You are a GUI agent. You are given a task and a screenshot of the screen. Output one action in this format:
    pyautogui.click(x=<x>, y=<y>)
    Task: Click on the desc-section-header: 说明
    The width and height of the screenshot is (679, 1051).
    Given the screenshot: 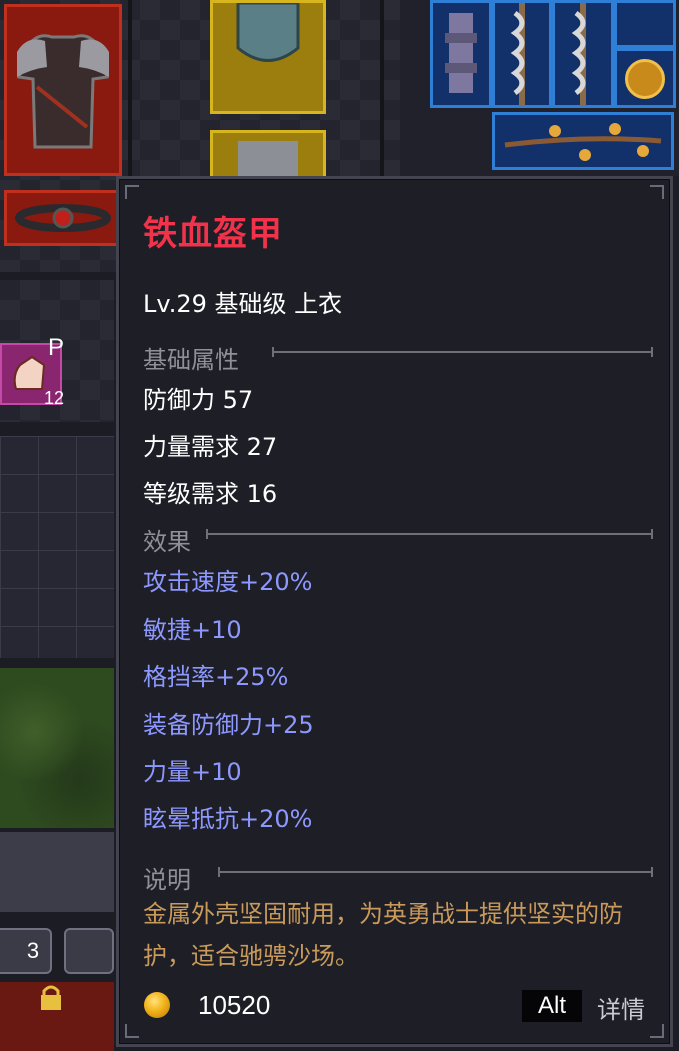 What is the action you would take?
    pyautogui.click(x=167, y=880)
    